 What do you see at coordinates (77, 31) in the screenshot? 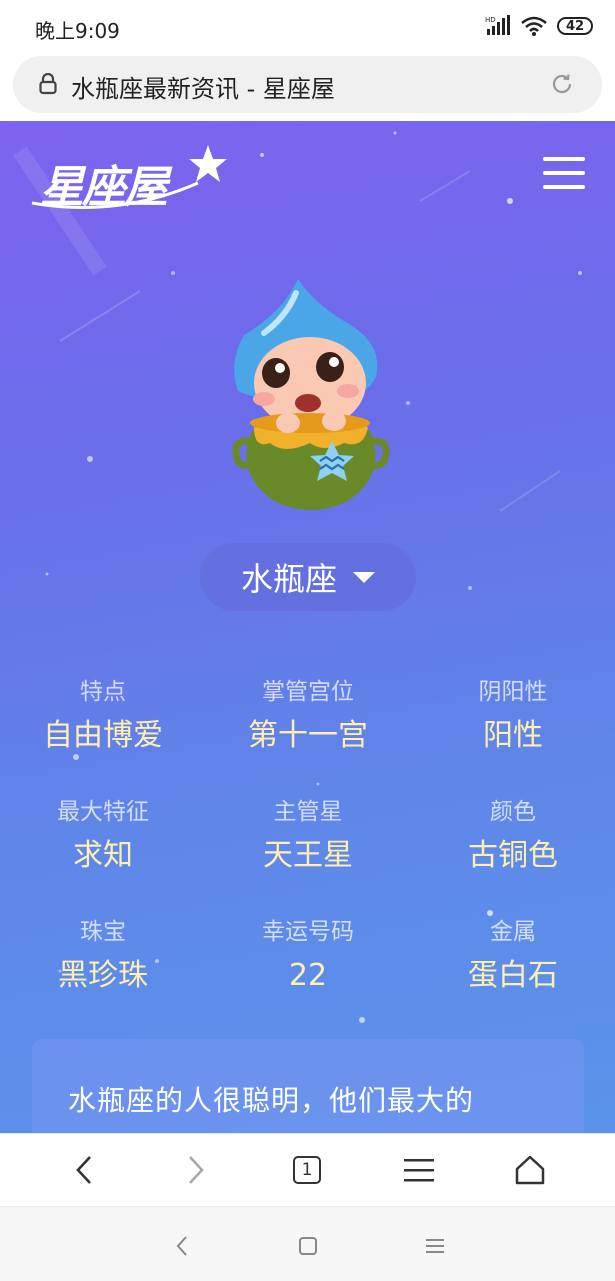
I see `status-time: 晚上9:09` at bounding box center [77, 31].